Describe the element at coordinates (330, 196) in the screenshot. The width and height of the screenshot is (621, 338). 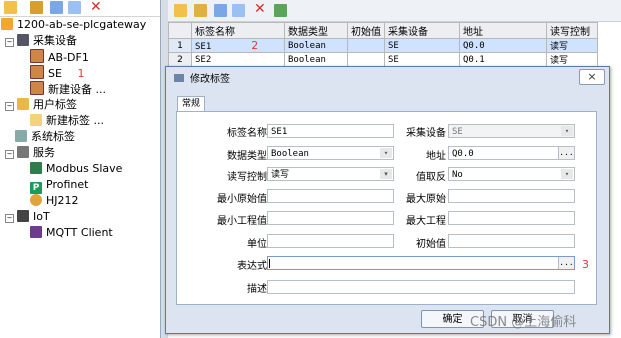
I see `raw-min-field` at that location.